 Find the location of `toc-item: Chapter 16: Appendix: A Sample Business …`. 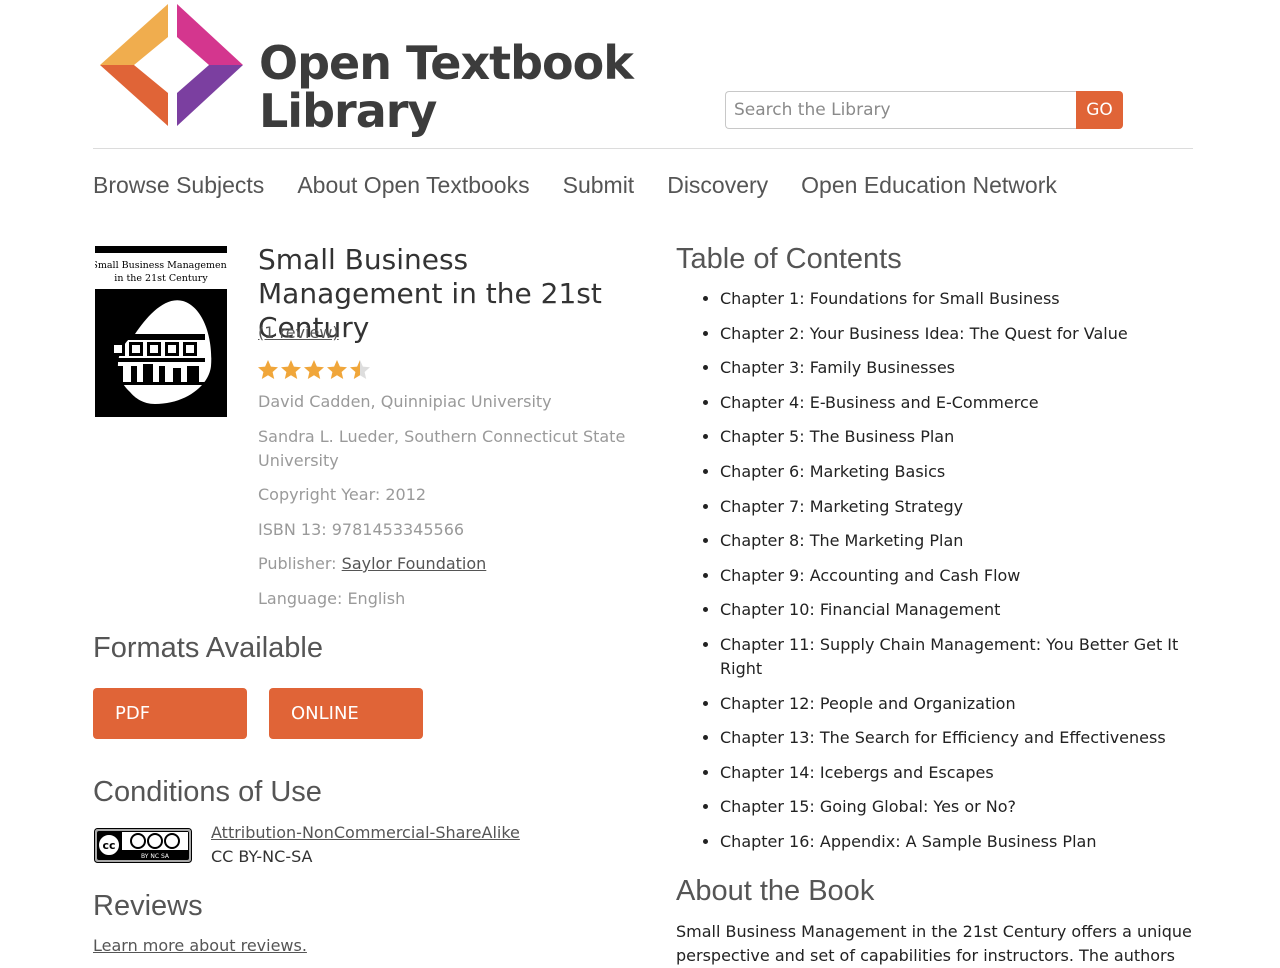

toc-item: Chapter 16: Appendix: A Sample Business … is located at coordinates (960, 842).